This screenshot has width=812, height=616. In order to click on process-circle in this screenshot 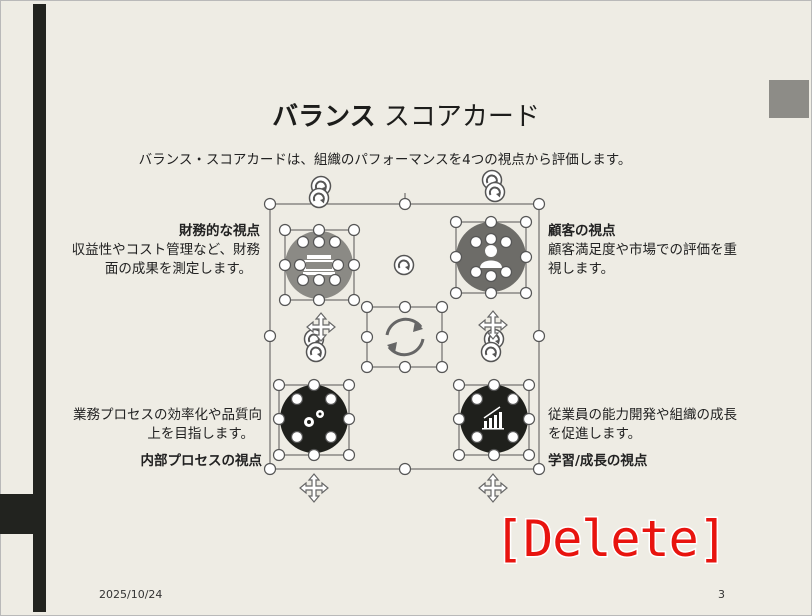, I will do `click(314, 419)`.